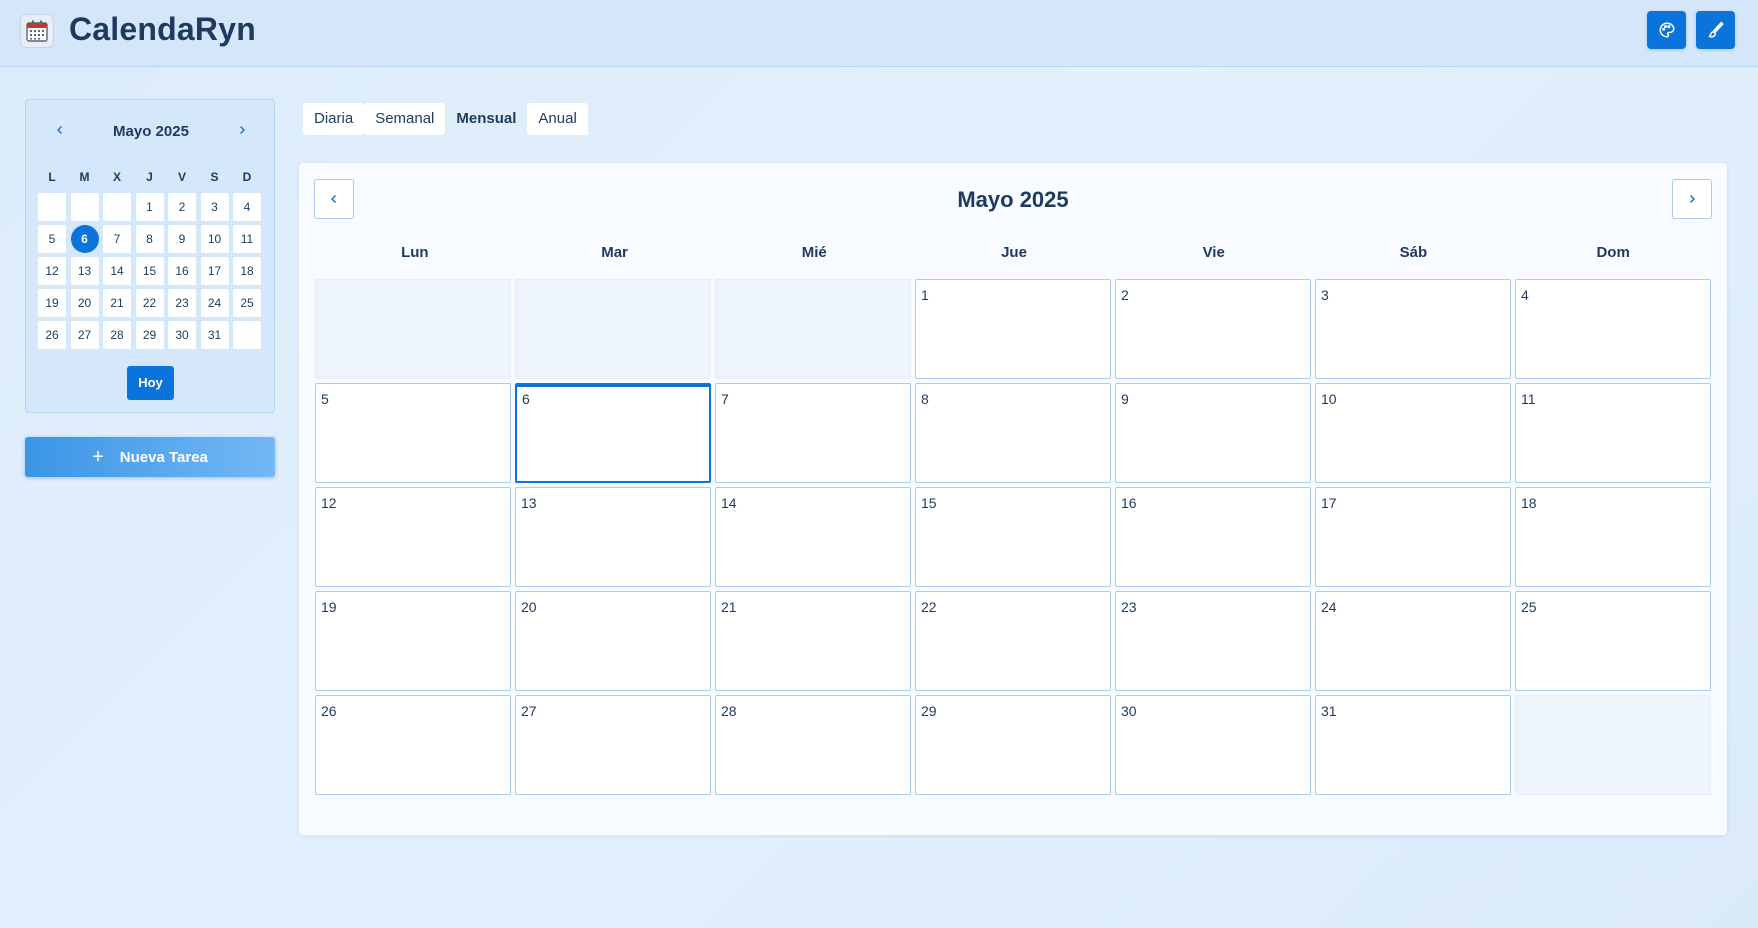 Image resolution: width=1758 pixels, height=928 pixels. I want to click on weekday-header: Sáb, so click(1413, 252).